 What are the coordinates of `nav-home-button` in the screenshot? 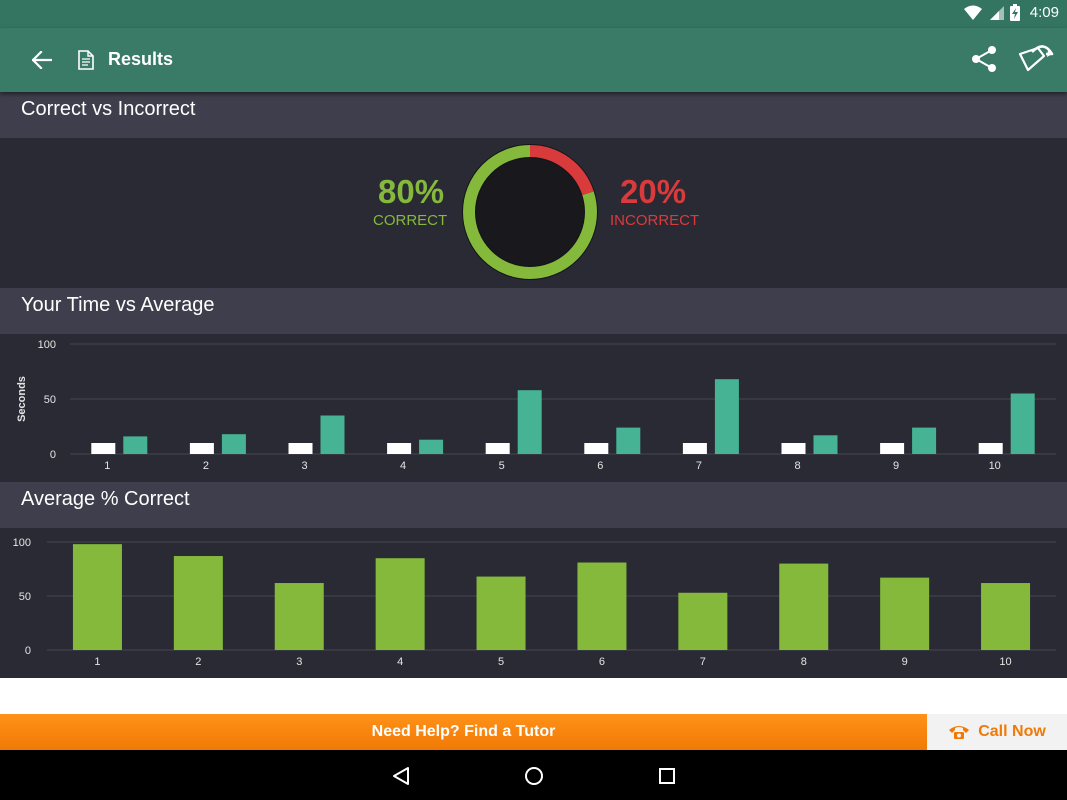 It's located at (534, 776).